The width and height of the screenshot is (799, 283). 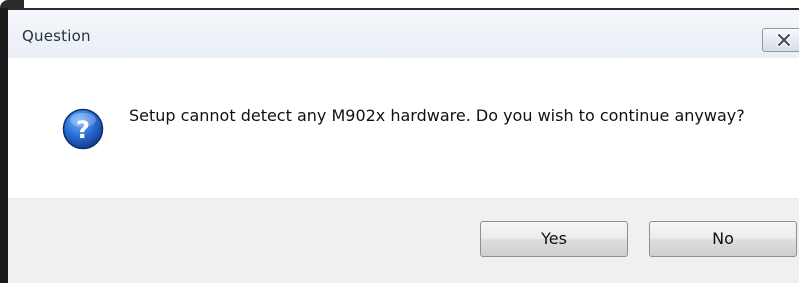 I want to click on dialog-title: Question, so click(x=56, y=36).